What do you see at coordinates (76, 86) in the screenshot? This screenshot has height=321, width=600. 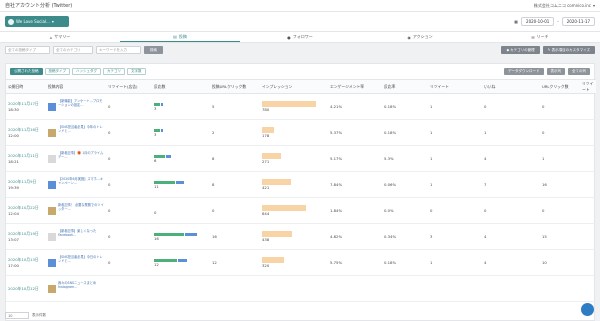 I see `col-content: 投稿内容` at bounding box center [76, 86].